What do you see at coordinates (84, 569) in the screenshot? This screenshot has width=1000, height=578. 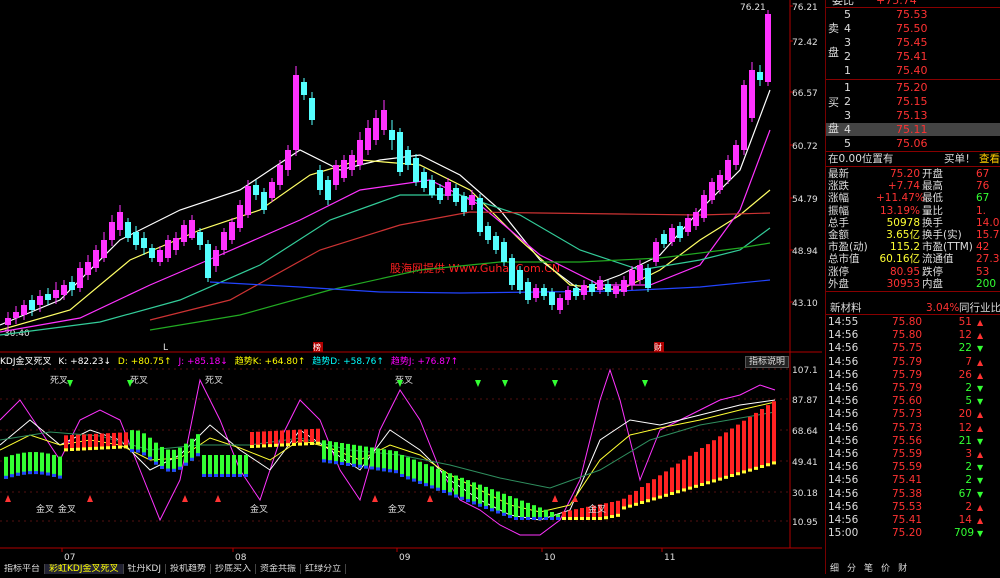 I see `indicator-tab: 彩虹KDJ金叉死叉` at bounding box center [84, 569].